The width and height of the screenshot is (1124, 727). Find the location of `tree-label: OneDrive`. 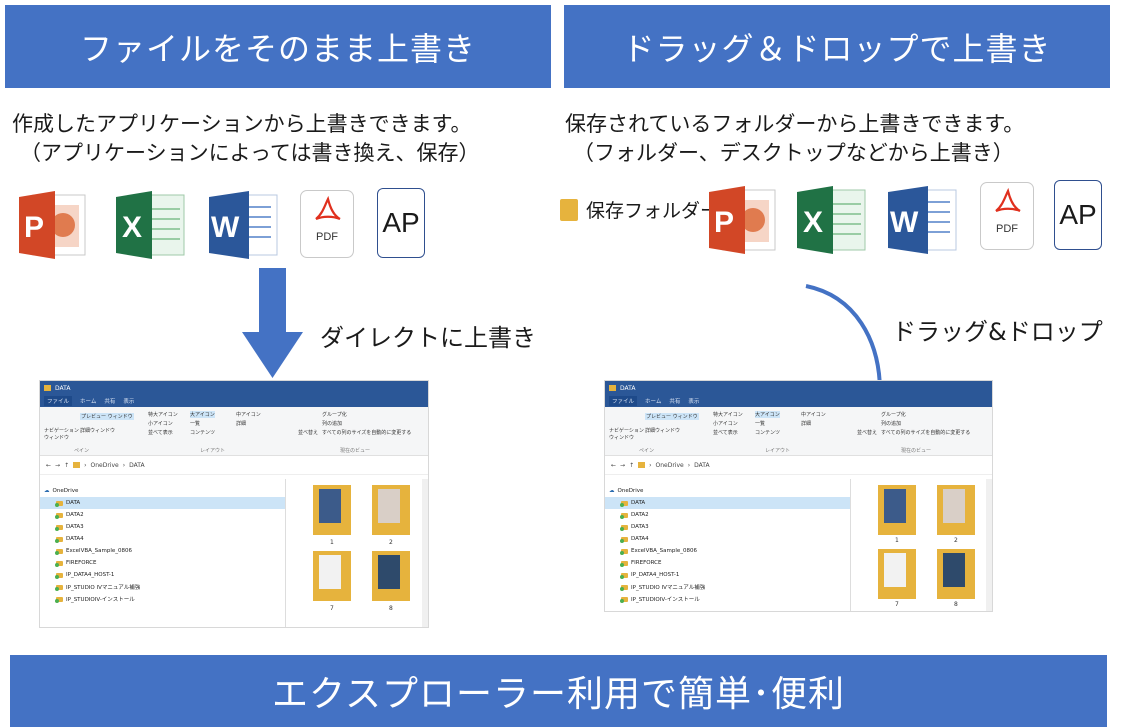

tree-label: OneDrive is located at coordinates (630, 491).